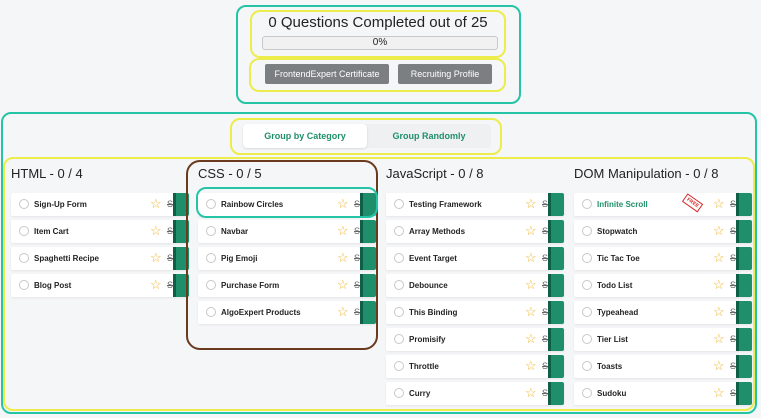 The width and height of the screenshot is (761, 418). Describe the element at coordinates (100, 258) in the screenshot. I see `question-row: Spaghetti Recipe ☆ S` at that location.